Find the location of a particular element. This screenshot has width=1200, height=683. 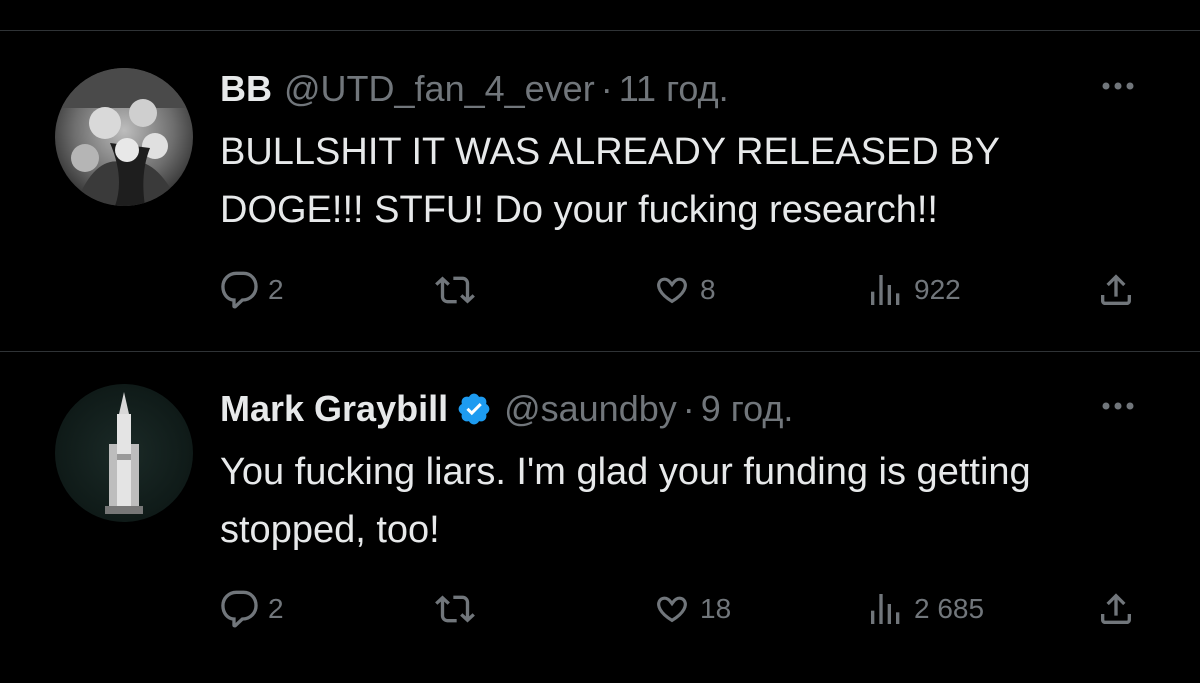

tweet-header: BB @UTD_fan_4_ever · 11 год. is located at coordinates (474, 89).